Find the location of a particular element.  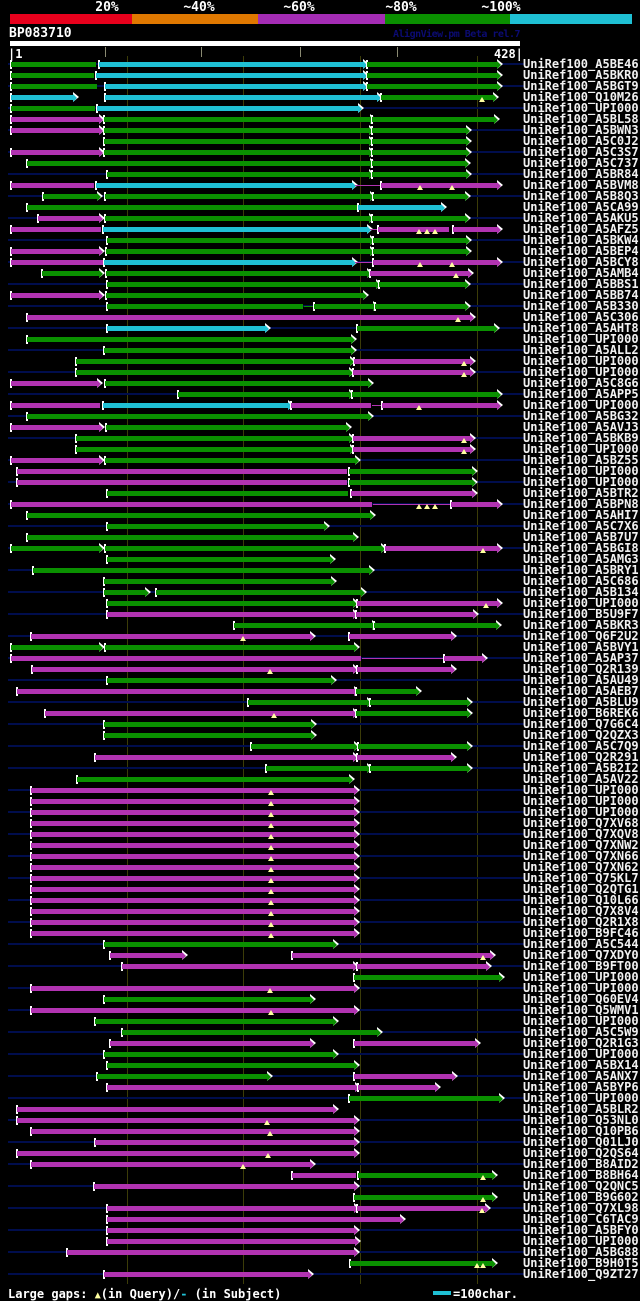

scale-percent-label: ~60% is located at coordinates (299, 7).